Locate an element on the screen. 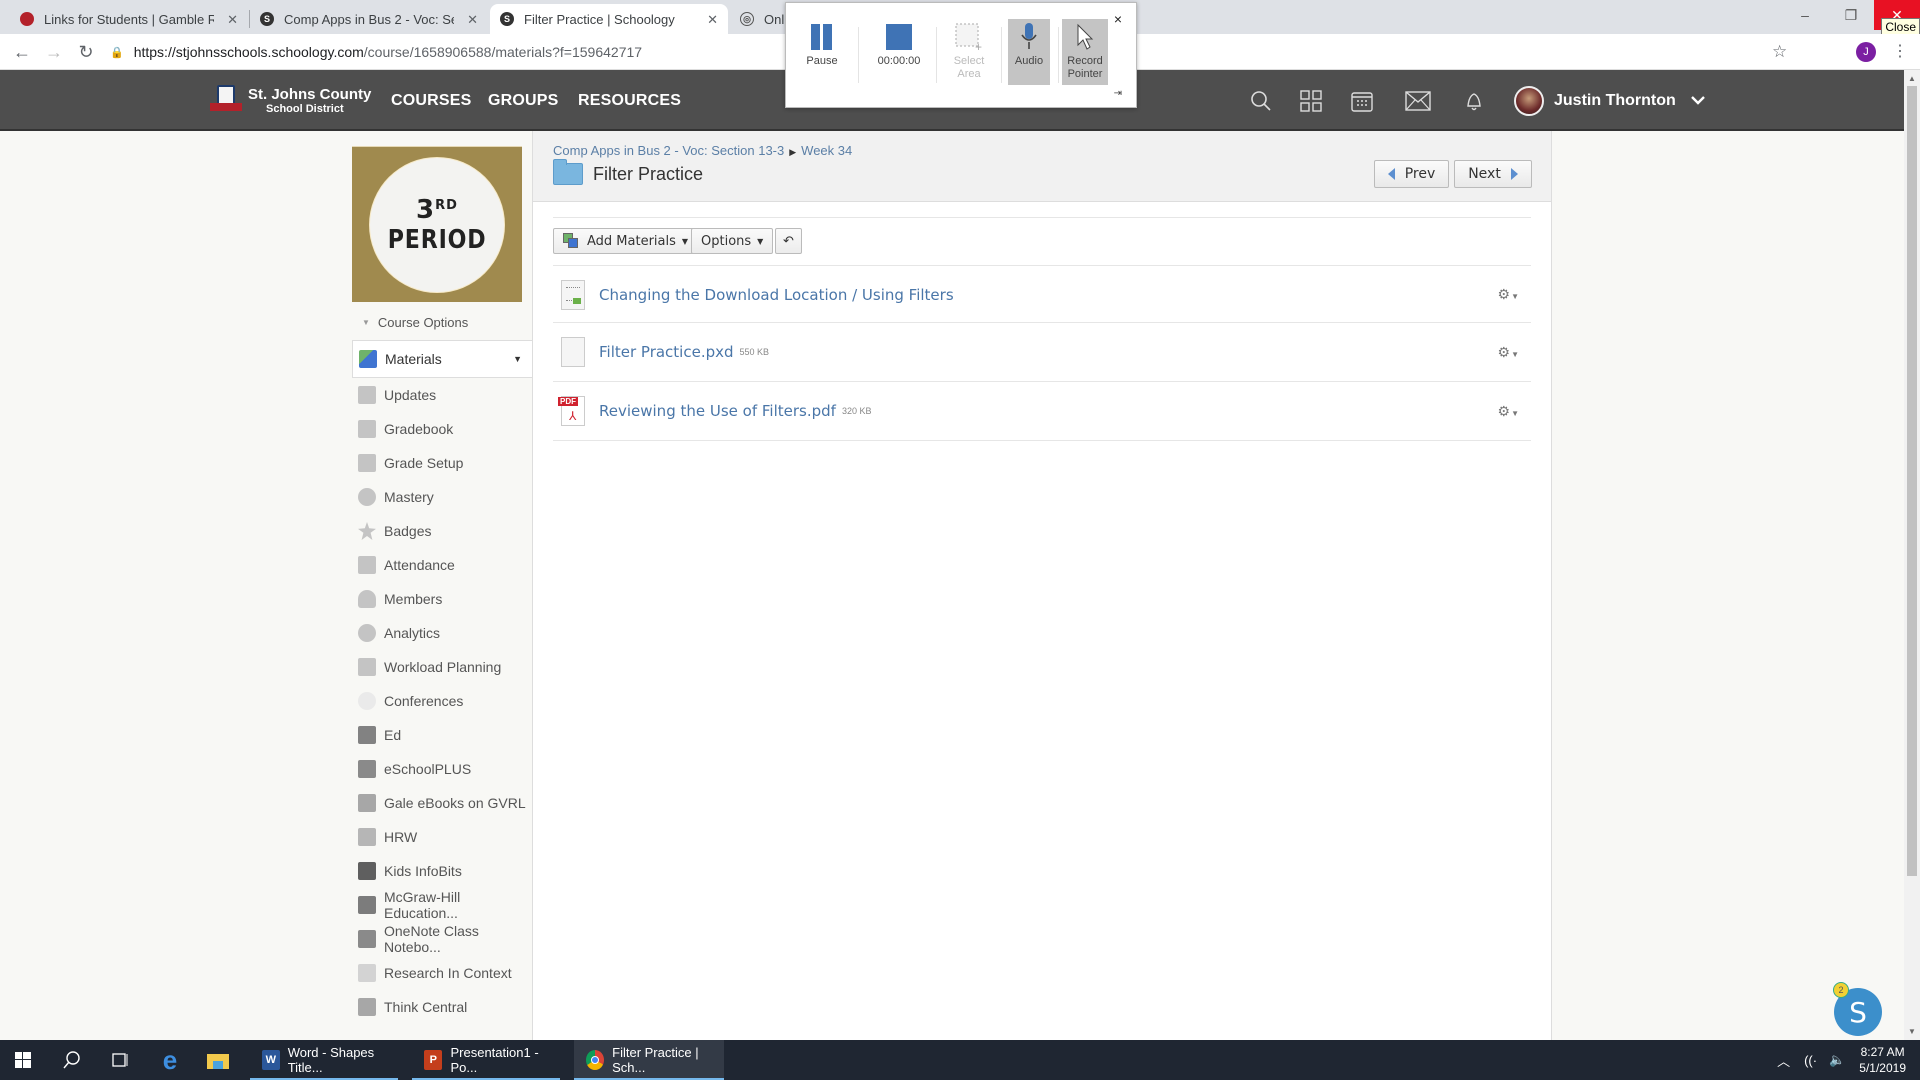  tab-links-for-students: Links for Students | Gamble Rog ✕ is located at coordinates (129, 19).